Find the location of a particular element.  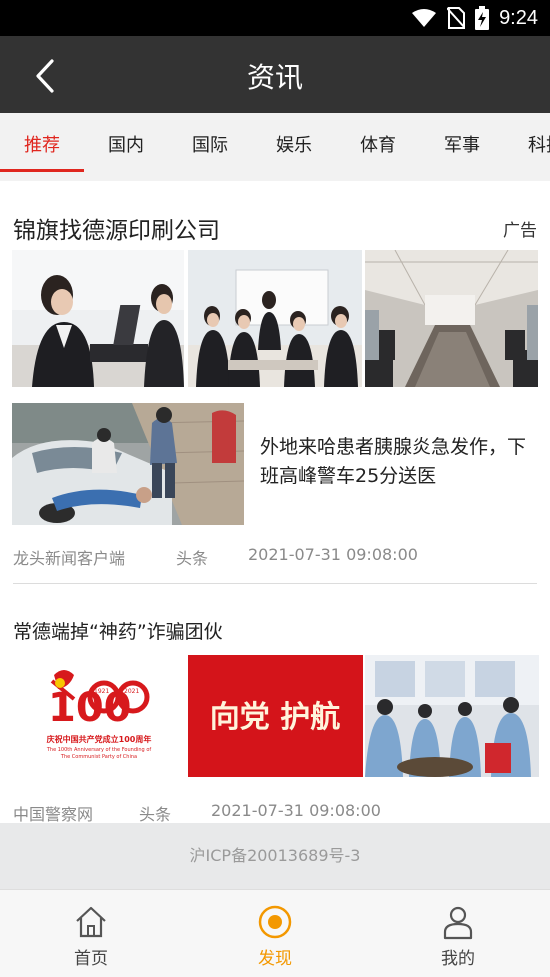

news-title: 外地来哈患者胰腺炎急发作，下班高峰警车25分送医 is located at coordinates (395, 462).